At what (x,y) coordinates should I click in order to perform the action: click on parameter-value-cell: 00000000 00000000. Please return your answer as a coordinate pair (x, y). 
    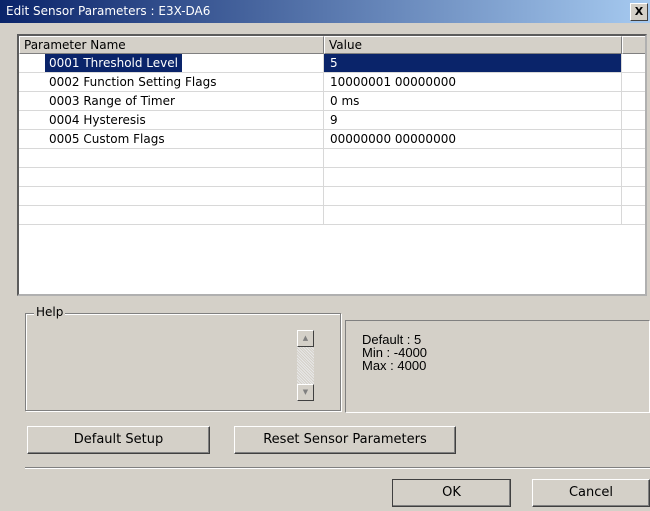
    Looking at the image, I should click on (473, 139).